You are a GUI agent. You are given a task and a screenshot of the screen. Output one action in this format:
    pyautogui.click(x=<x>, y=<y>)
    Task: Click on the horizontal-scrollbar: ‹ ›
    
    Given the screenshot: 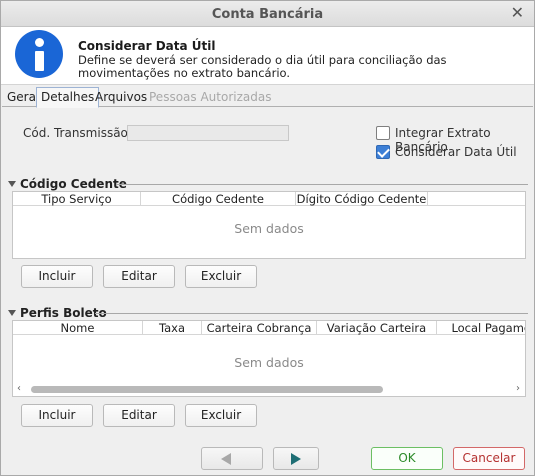 What is the action you would take?
    pyautogui.click(x=269, y=389)
    